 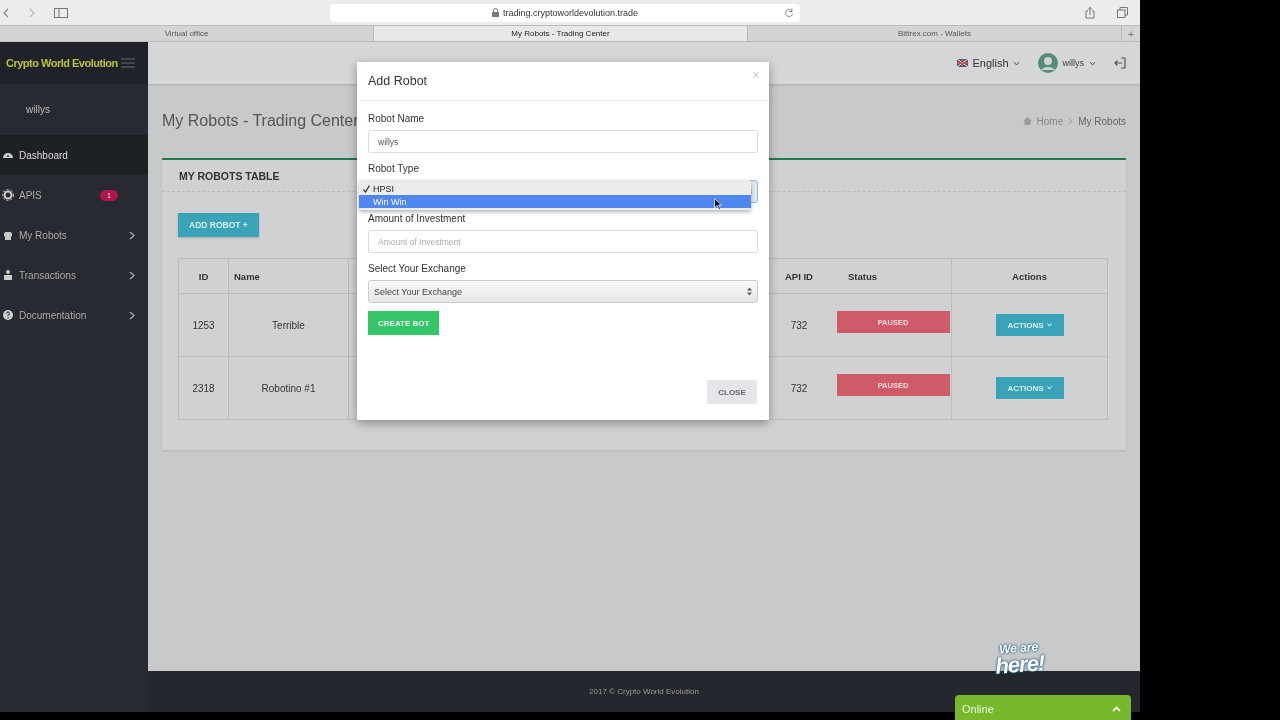 What do you see at coordinates (732, 392) in the screenshot?
I see `close-button: CLOSE` at bounding box center [732, 392].